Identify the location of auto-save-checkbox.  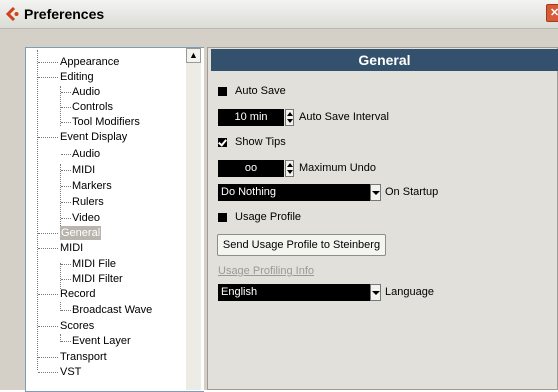
(222, 91).